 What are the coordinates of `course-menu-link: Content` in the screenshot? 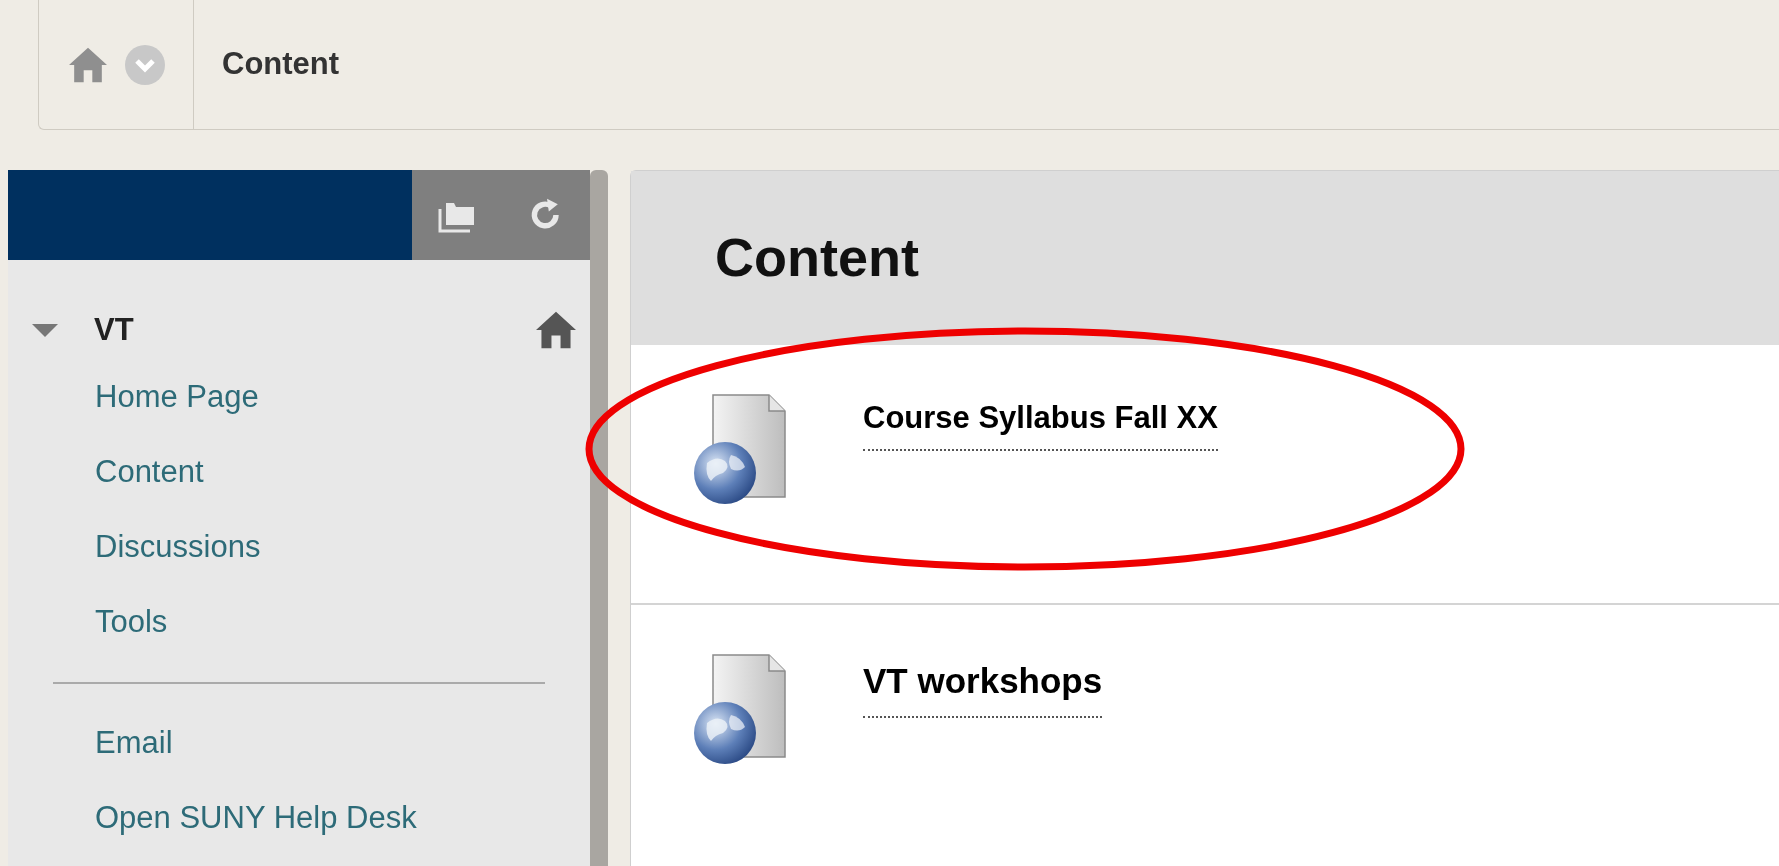 It's located at (149, 472).